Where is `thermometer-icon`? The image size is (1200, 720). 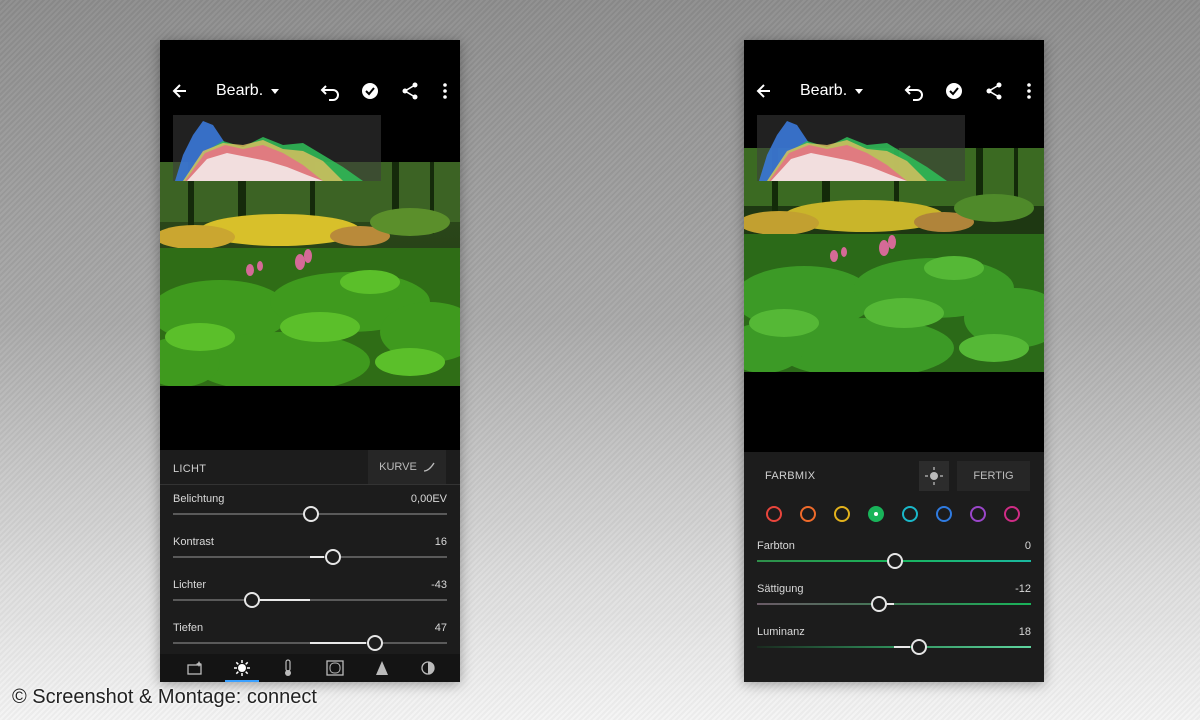
thermometer-icon is located at coordinates (288, 667).